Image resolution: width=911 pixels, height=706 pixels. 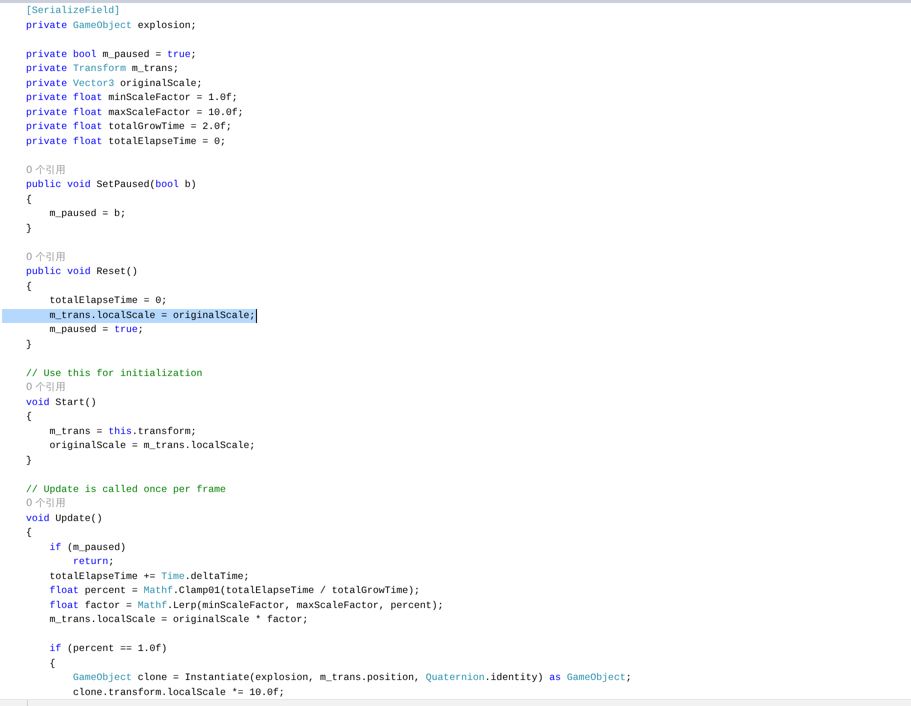 What do you see at coordinates (152, 446) in the screenshot?
I see `code-line: originalScale = m_trans.localScale;` at bounding box center [152, 446].